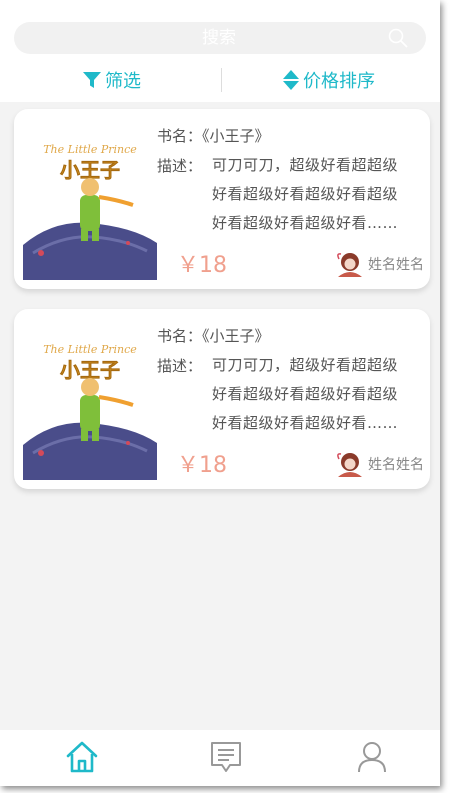  I want to click on filter-button: 筛选, so click(111, 80).